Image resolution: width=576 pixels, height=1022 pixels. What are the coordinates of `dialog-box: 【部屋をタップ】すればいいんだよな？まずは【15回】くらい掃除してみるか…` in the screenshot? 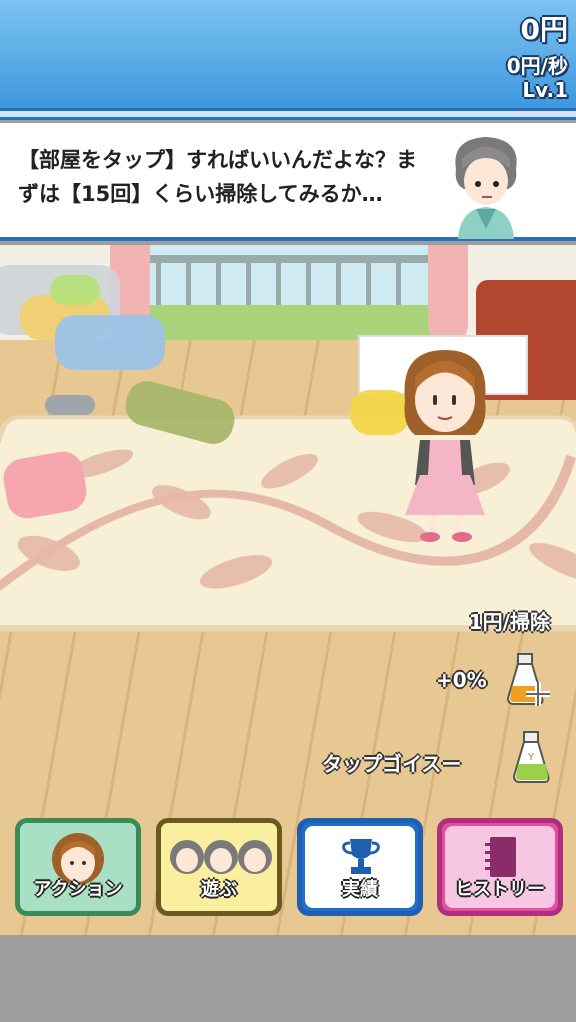 It's located at (288, 182).